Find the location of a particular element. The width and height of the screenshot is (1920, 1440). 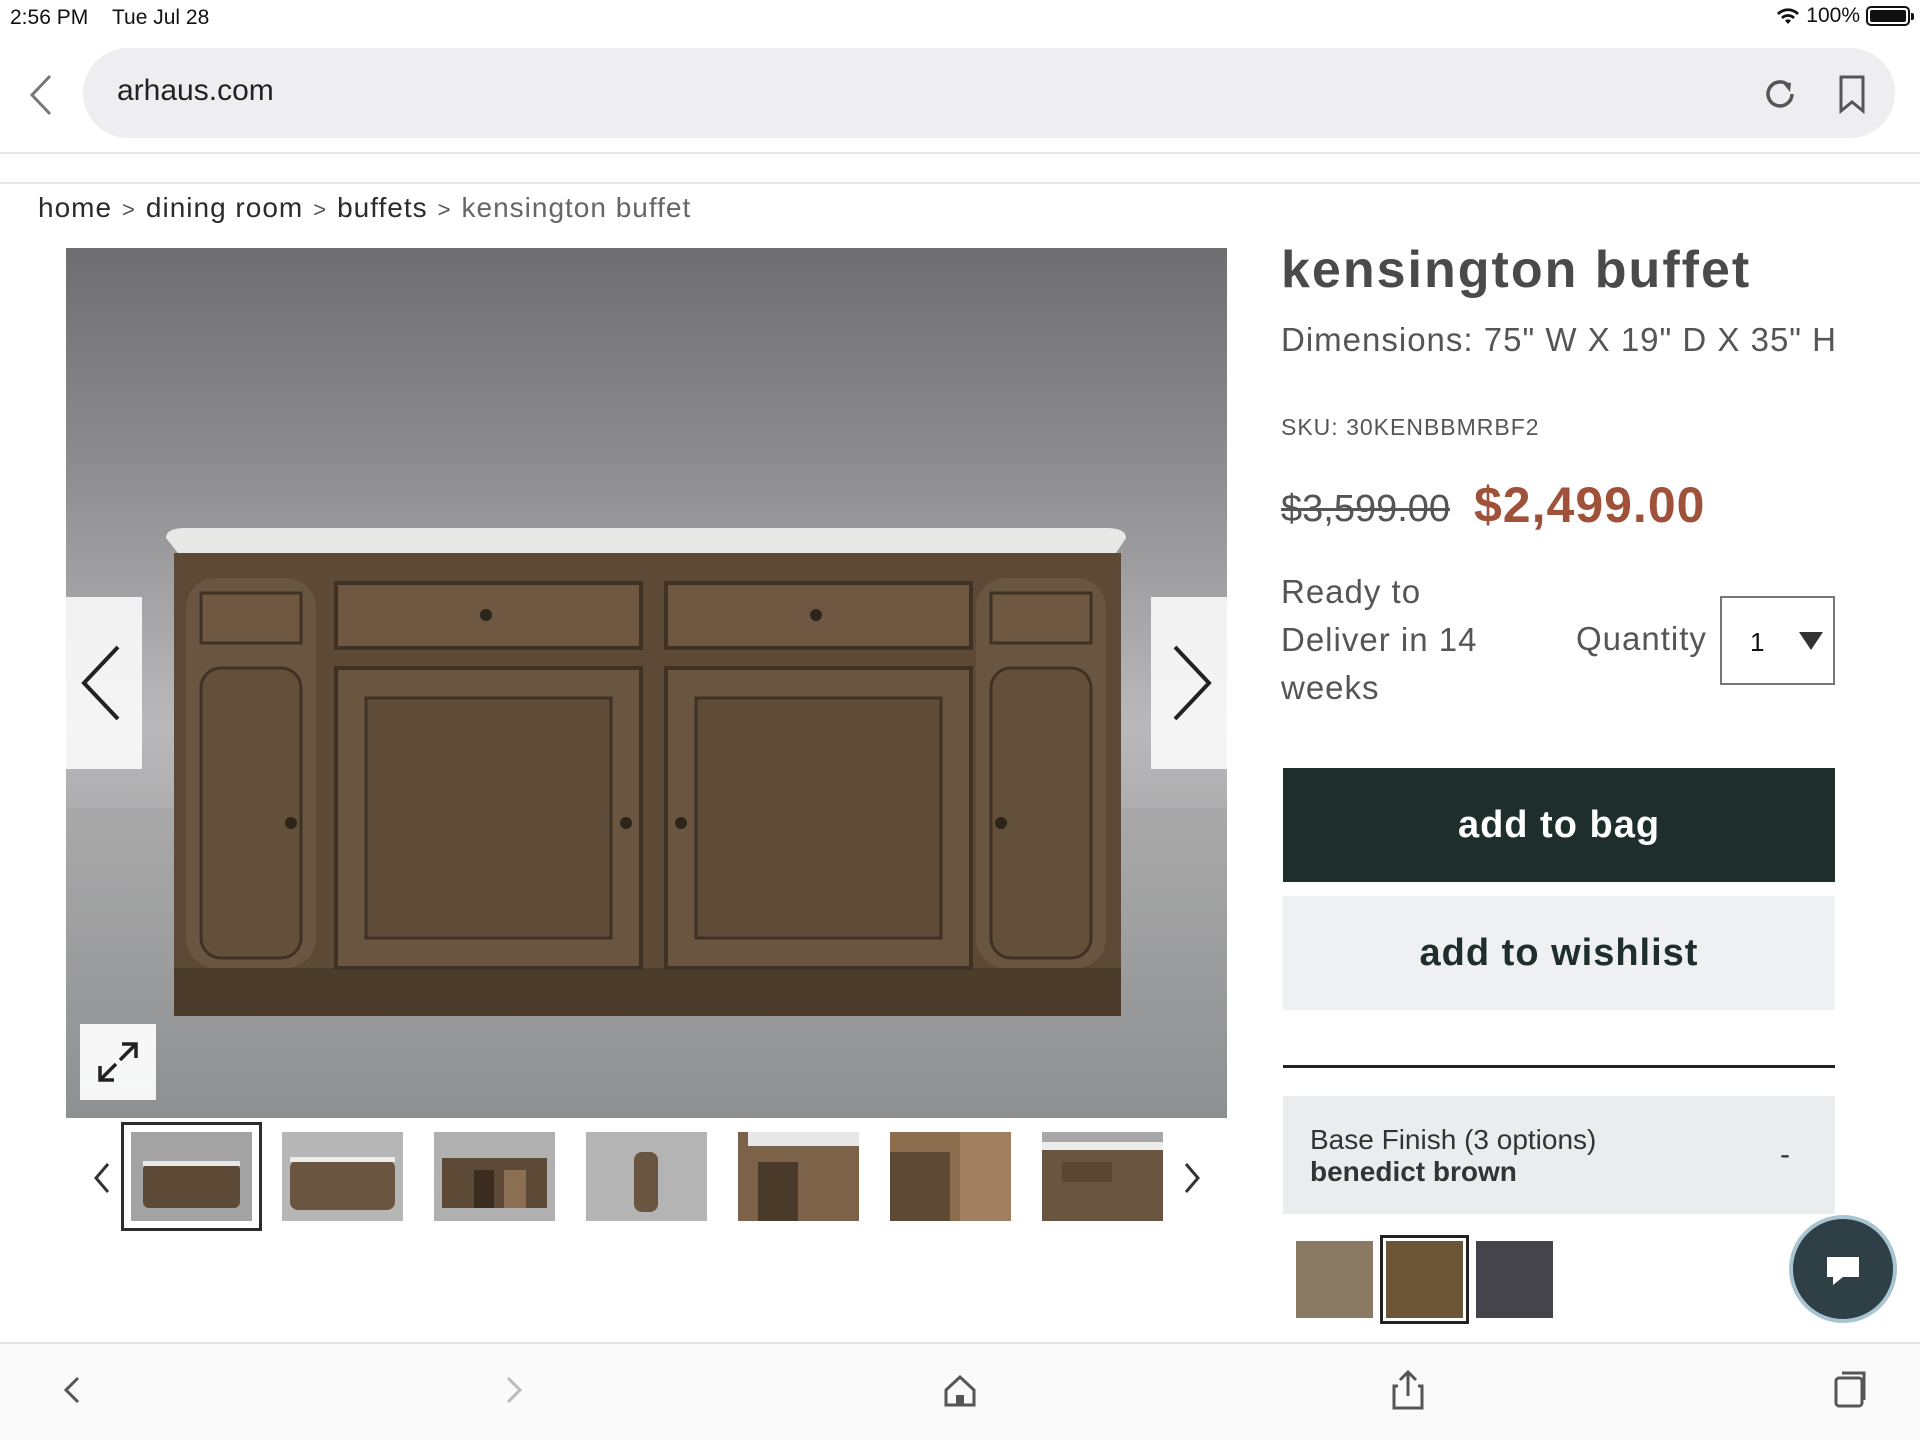

finish-value: benedict brown is located at coordinates (1413, 1171).